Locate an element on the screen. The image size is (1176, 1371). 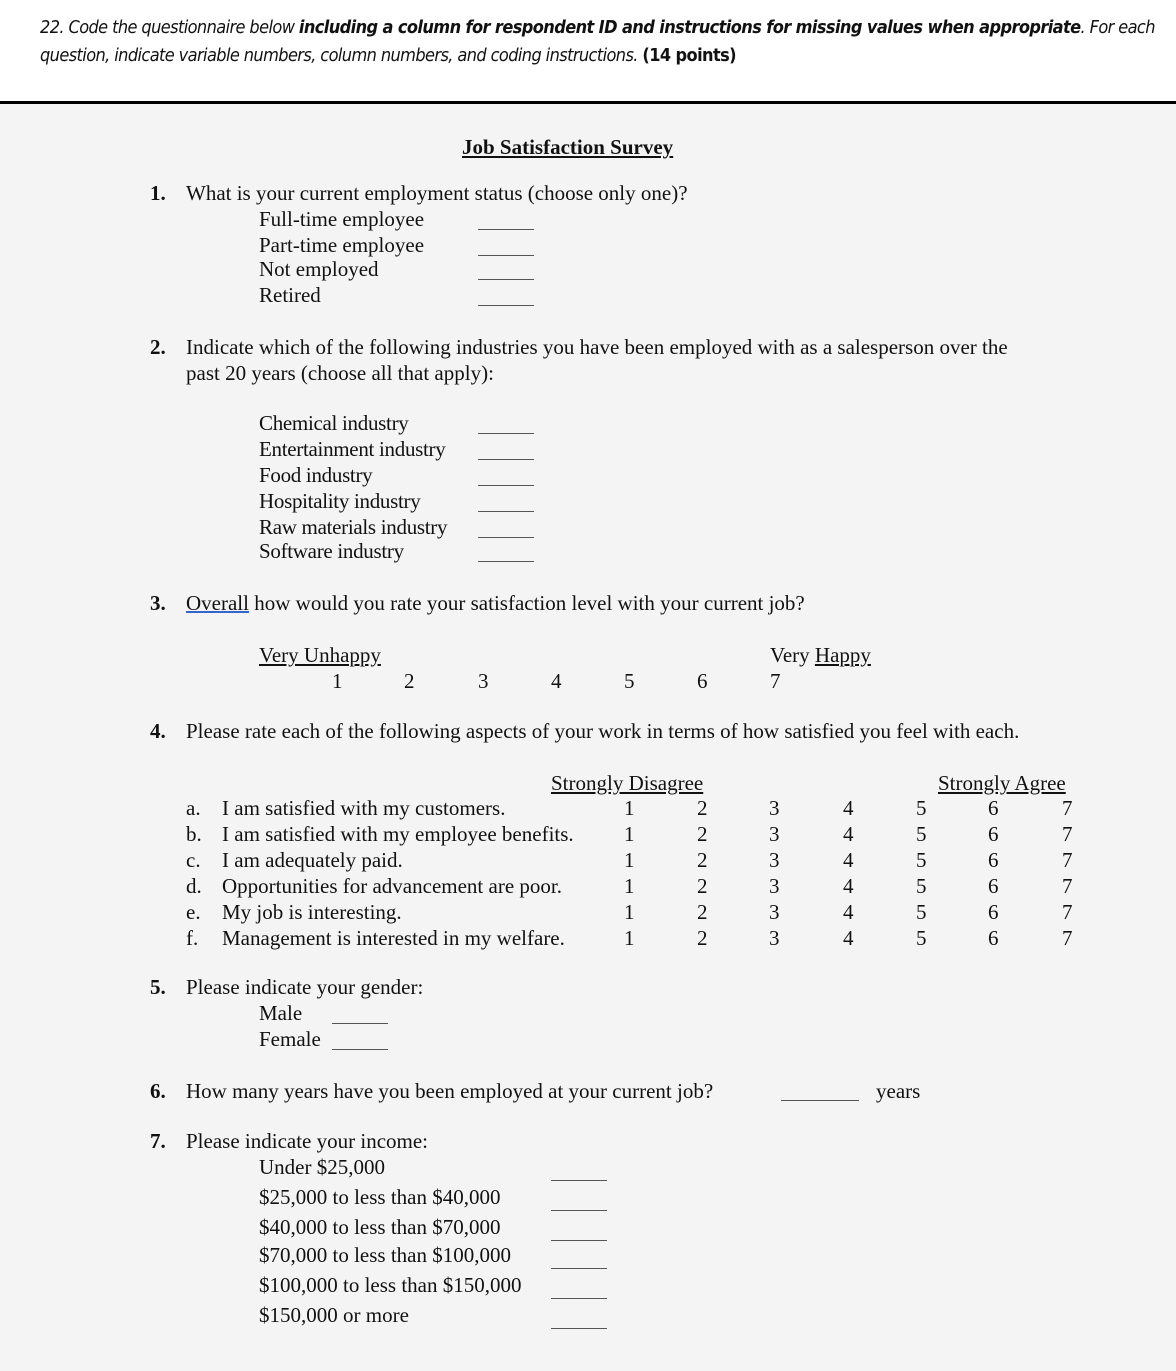
q3-scale-point: 1 is located at coordinates (337, 681).